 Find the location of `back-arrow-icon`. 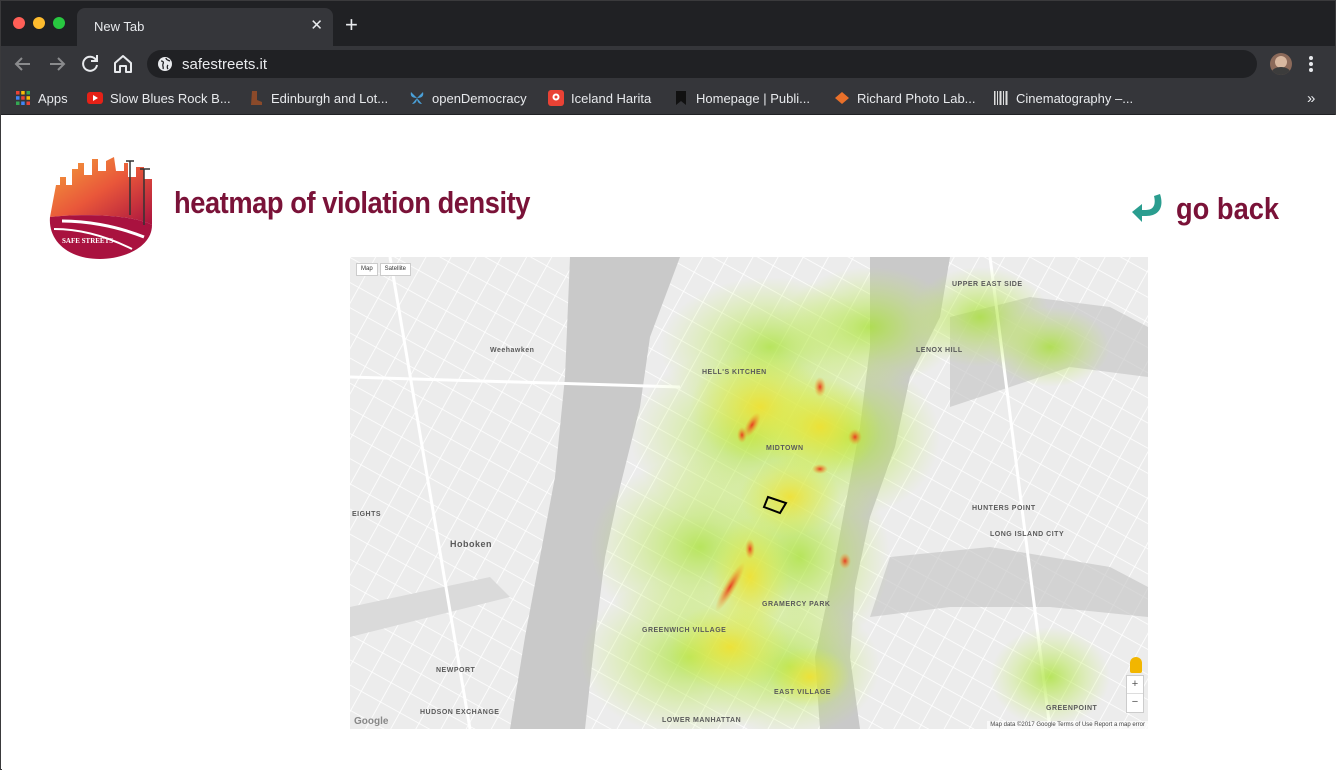

back-arrow-icon is located at coordinates (23, 64).